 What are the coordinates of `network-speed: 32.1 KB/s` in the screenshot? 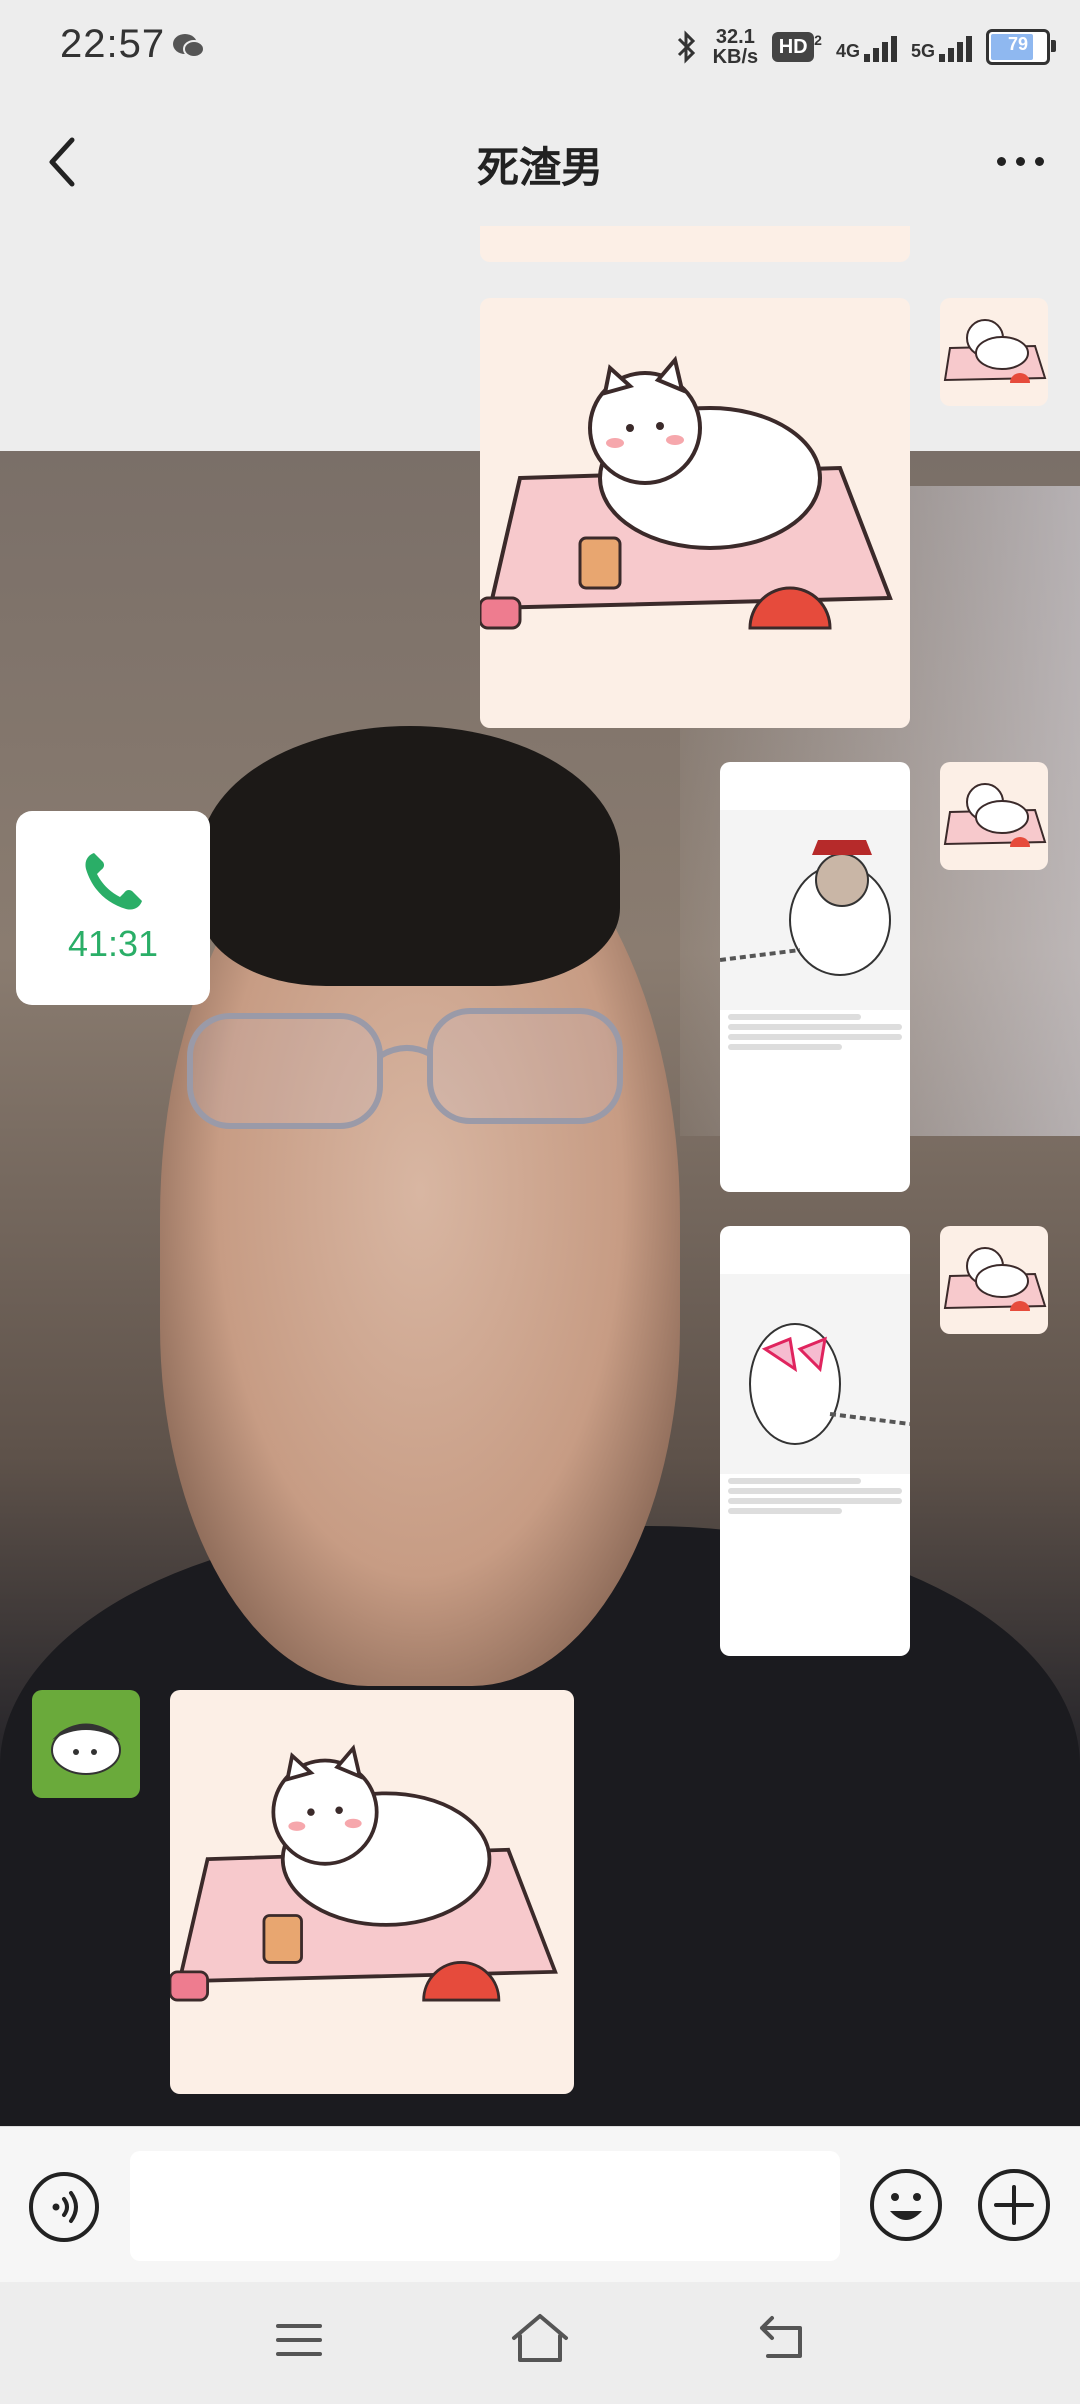 It's located at (735, 47).